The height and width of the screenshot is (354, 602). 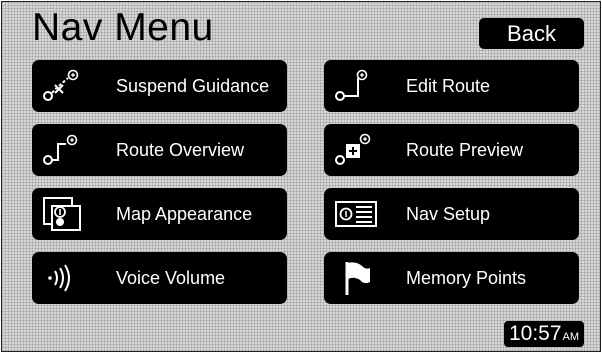 What do you see at coordinates (171, 278) in the screenshot?
I see `voice-volume-label: Voice Volume` at bounding box center [171, 278].